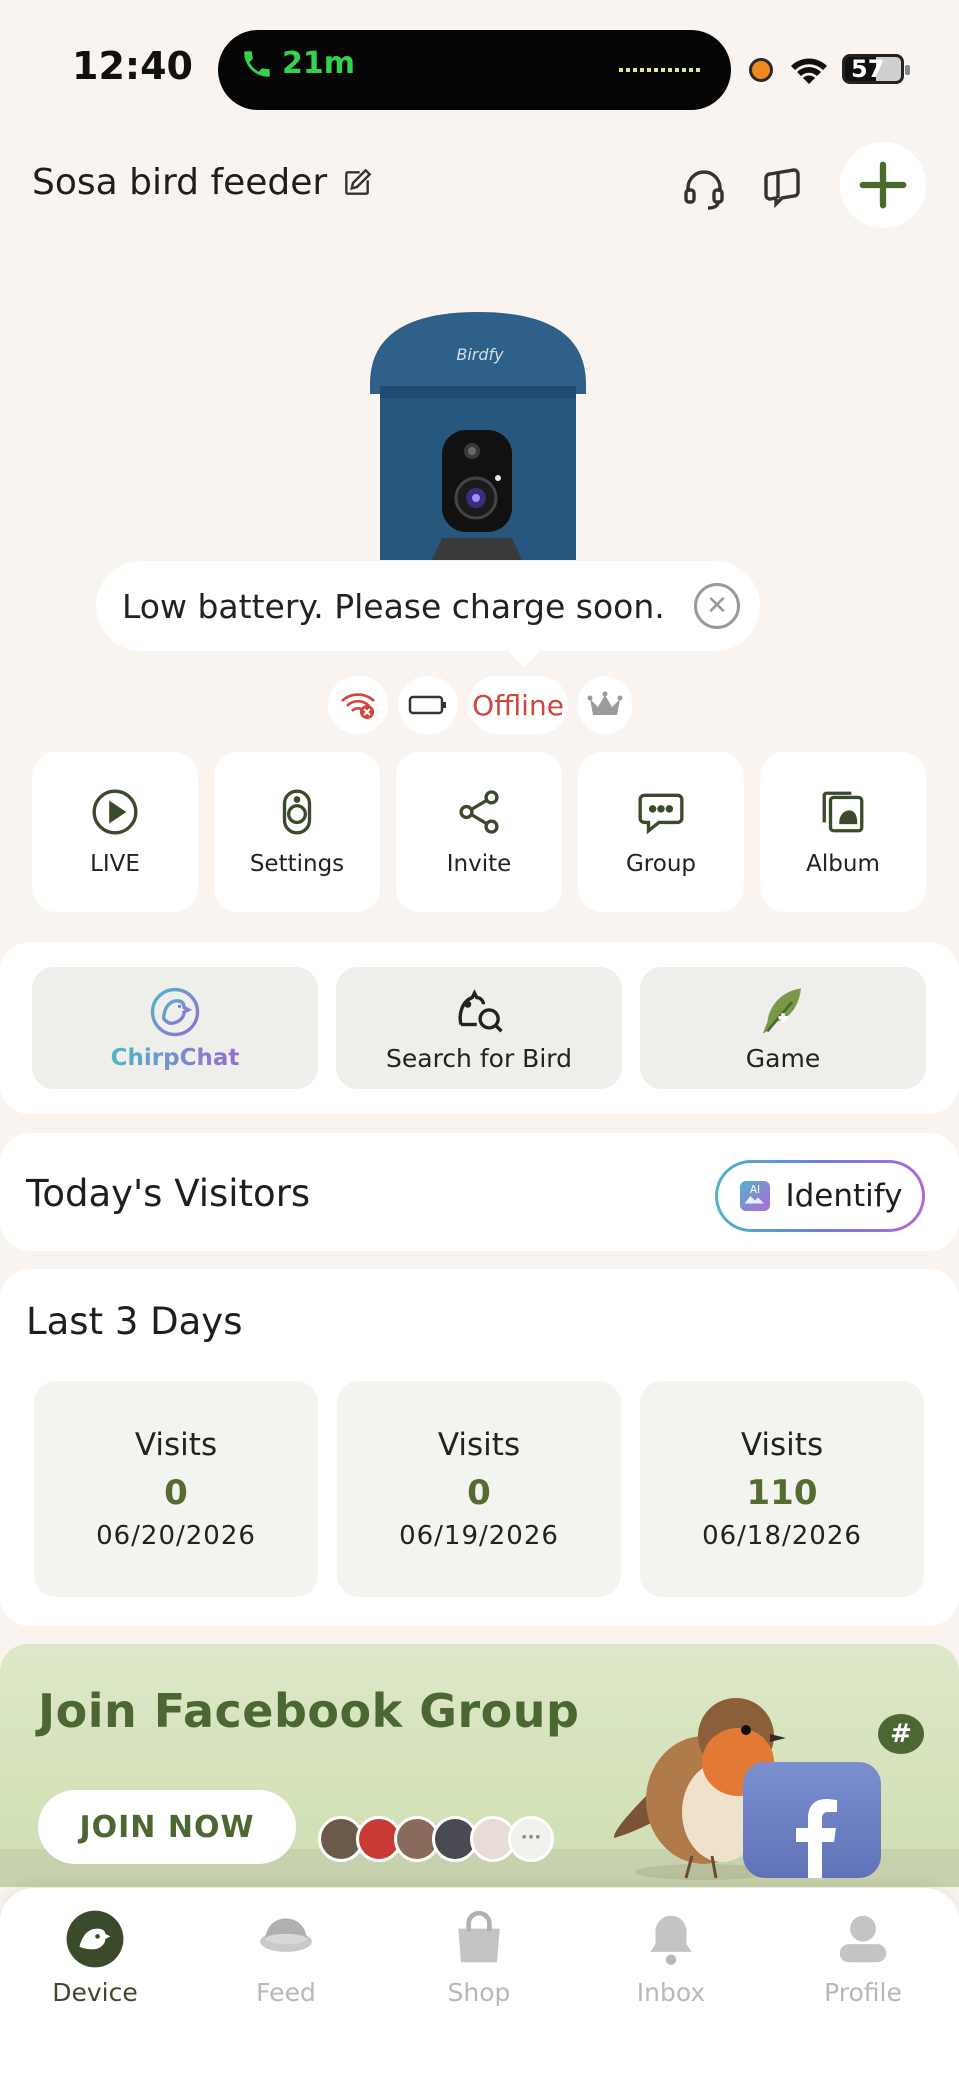 Image resolution: width=959 pixels, height=2084 pixels. Describe the element at coordinates (297, 864) in the screenshot. I see `settings-label: Settings` at that location.